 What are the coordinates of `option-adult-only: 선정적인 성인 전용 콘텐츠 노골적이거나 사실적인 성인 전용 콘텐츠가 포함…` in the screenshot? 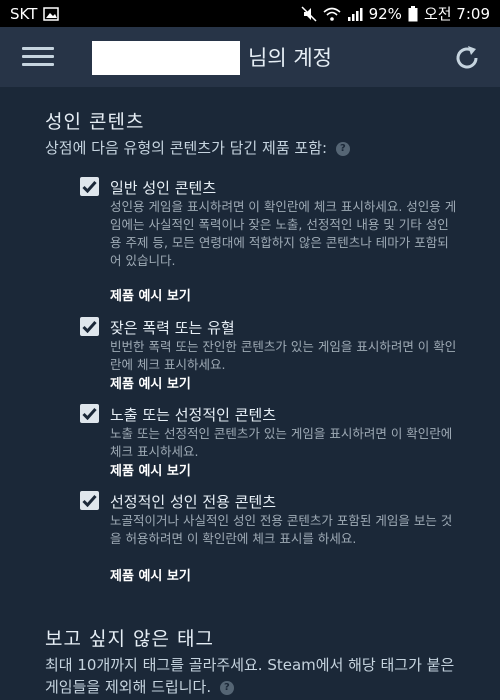 It's located at (275, 537).